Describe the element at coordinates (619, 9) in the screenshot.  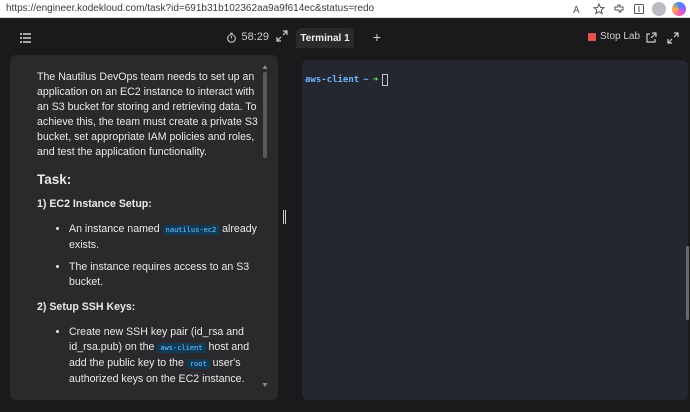
I see `extensions-icon` at that location.